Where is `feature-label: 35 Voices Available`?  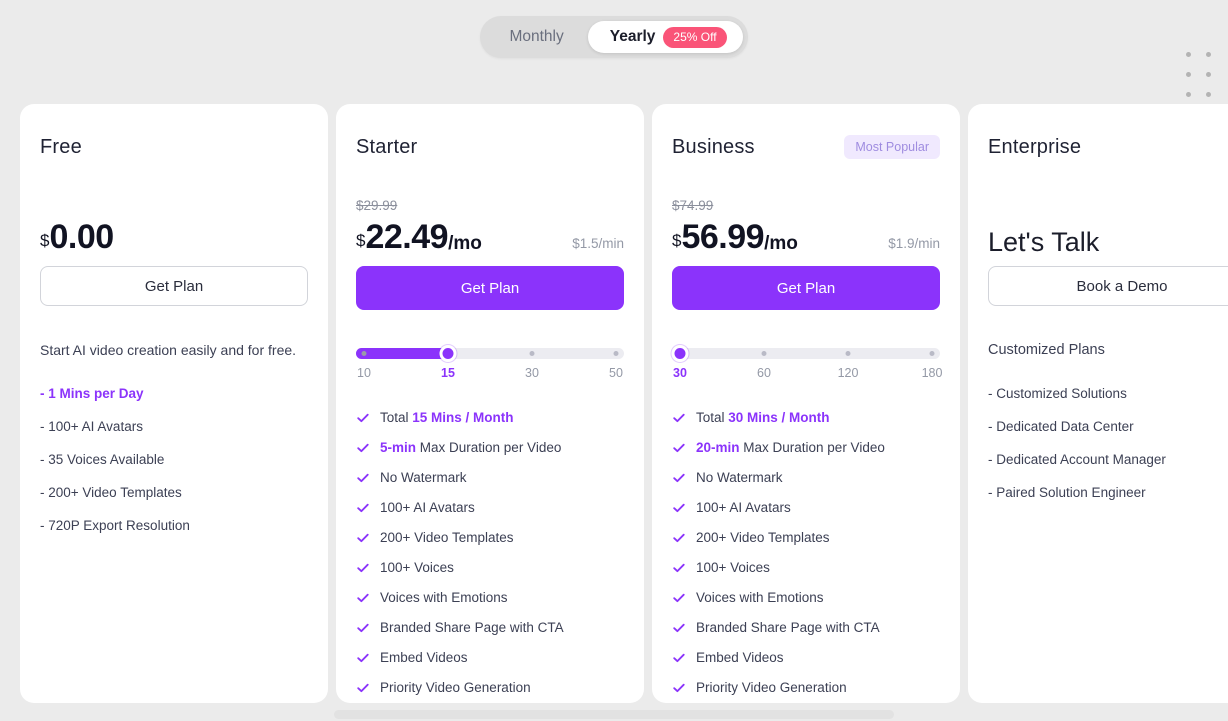 feature-label: 35 Voices Available is located at coordinates (106, 459).